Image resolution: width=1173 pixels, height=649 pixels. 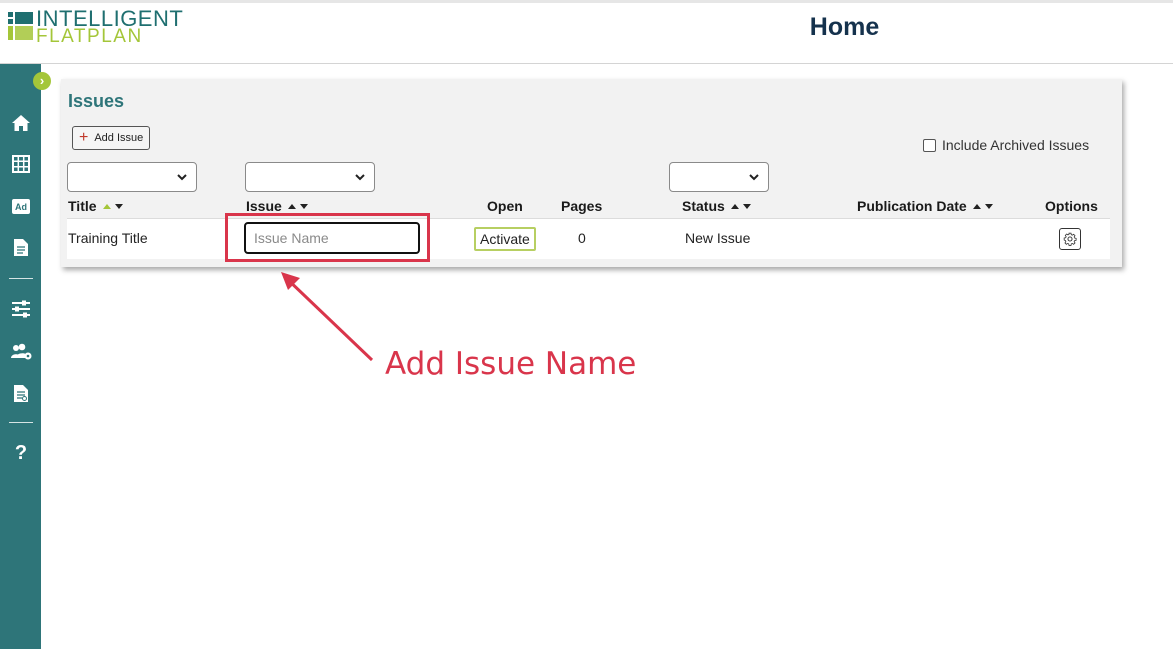 I want to click on column-header-title: Title, so click(x=95, y=206).